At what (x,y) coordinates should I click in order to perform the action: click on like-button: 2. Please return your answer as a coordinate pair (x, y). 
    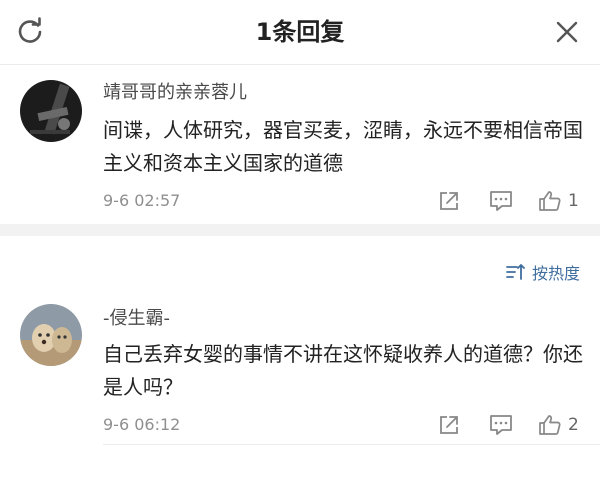
    Looking at the image, I should click on (558, 425).